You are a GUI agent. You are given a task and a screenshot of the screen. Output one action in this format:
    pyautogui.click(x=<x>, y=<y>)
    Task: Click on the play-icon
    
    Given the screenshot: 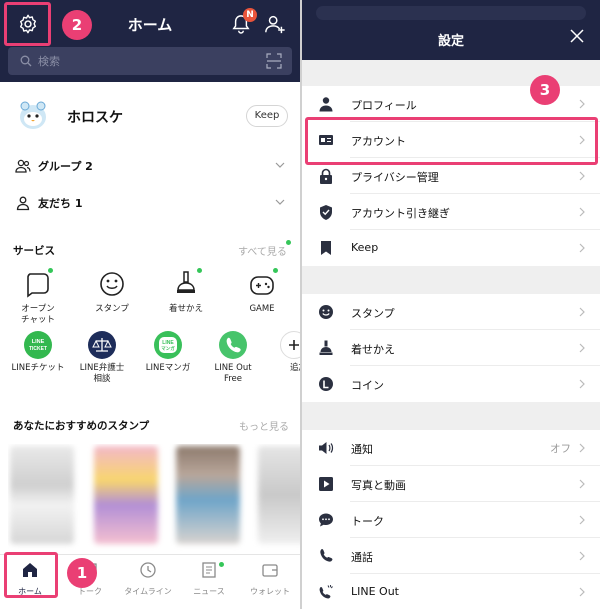 What is the action you would take?
    pyautogui.click(x=326, y=484)
    